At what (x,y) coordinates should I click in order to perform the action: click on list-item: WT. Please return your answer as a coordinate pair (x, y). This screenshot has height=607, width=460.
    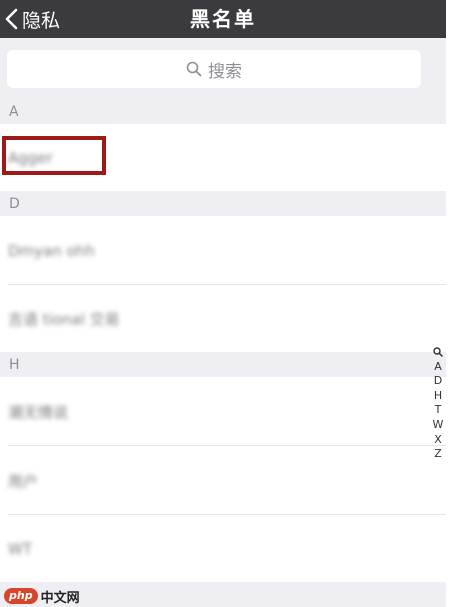
    Looking at the image, I should click on (223, 548).